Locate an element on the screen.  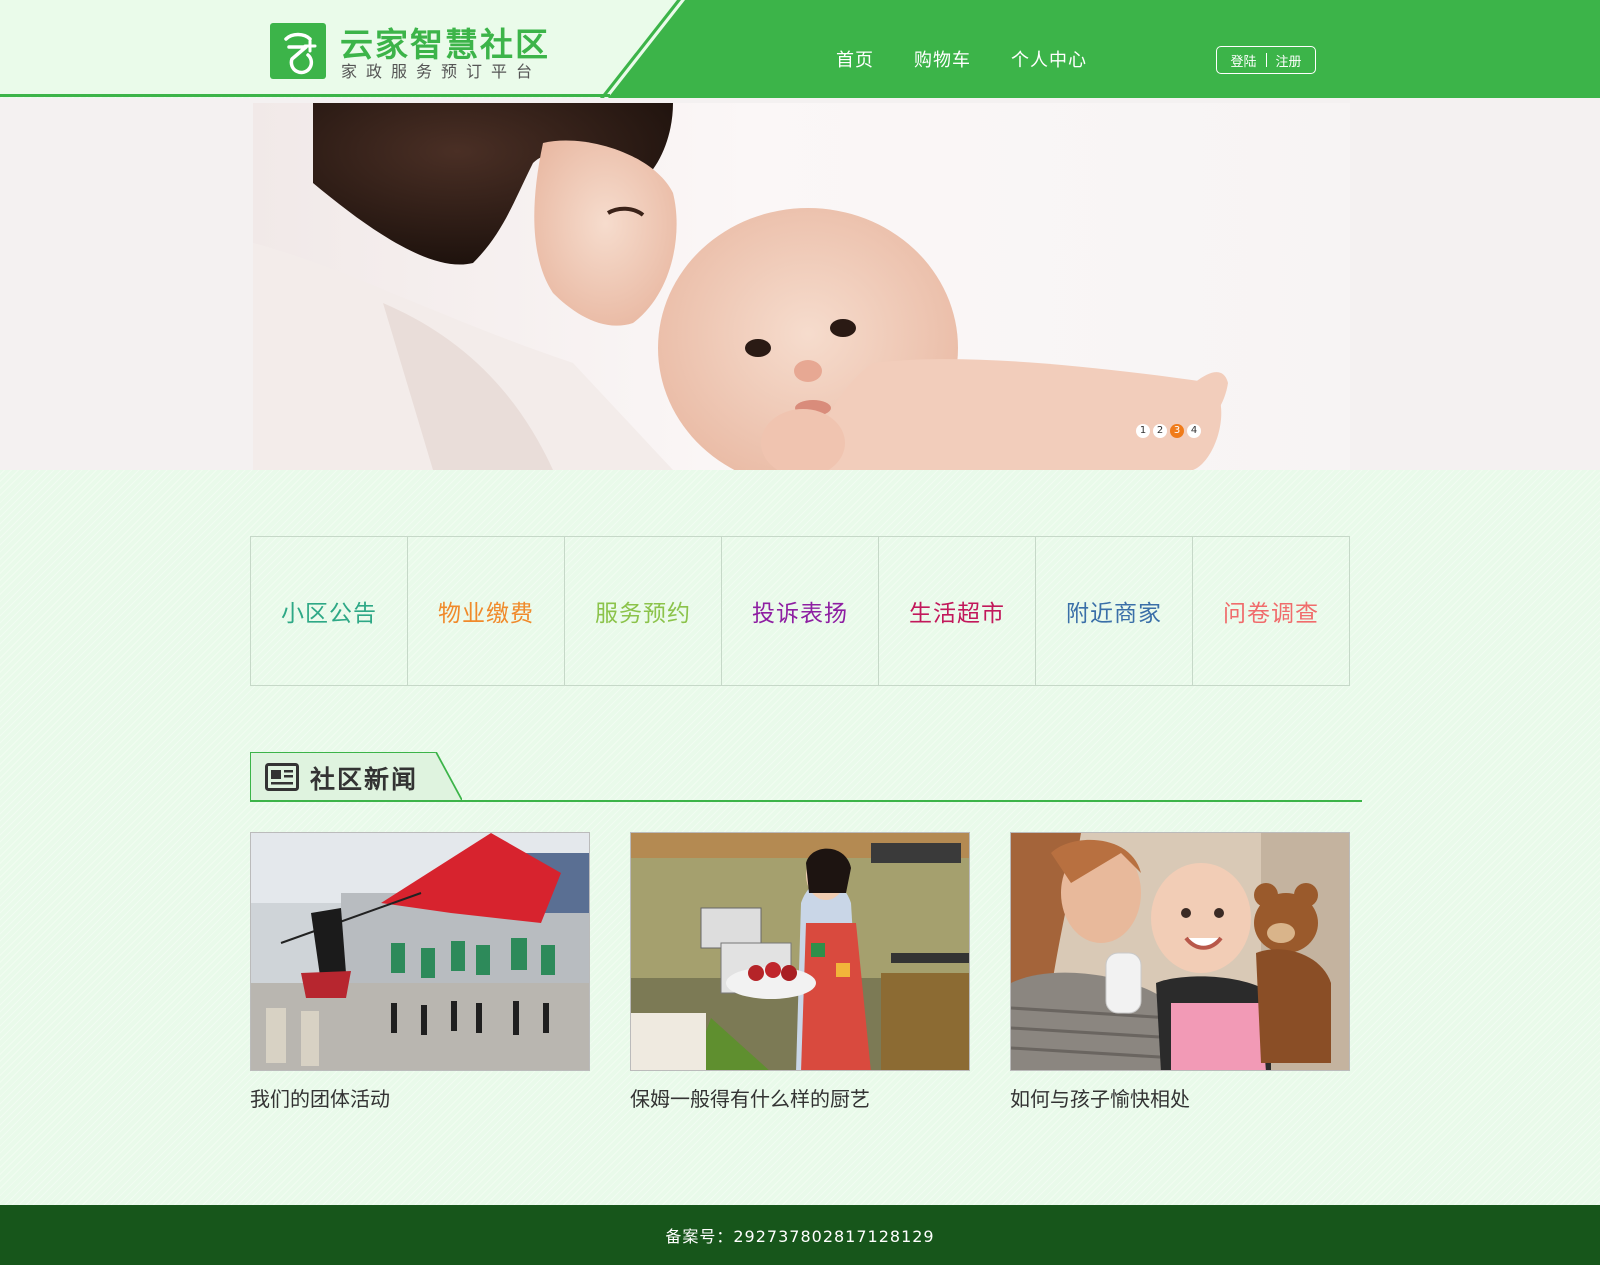
news-card-title: 我们的团体活动 is located at coordinates (420, 1097).